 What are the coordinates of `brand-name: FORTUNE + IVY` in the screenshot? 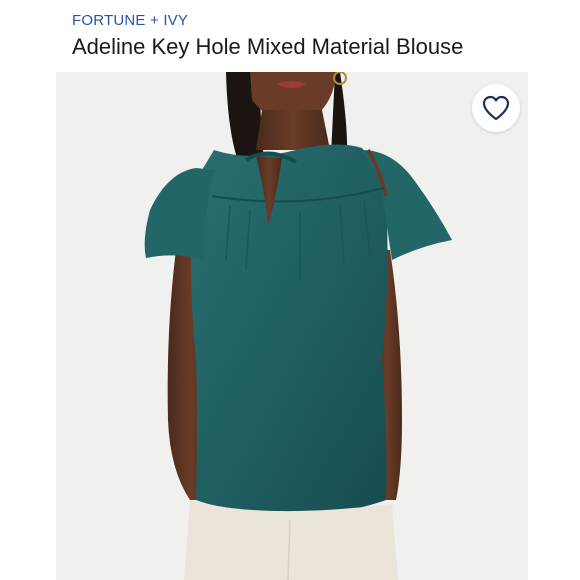 It's located at (130, 20).